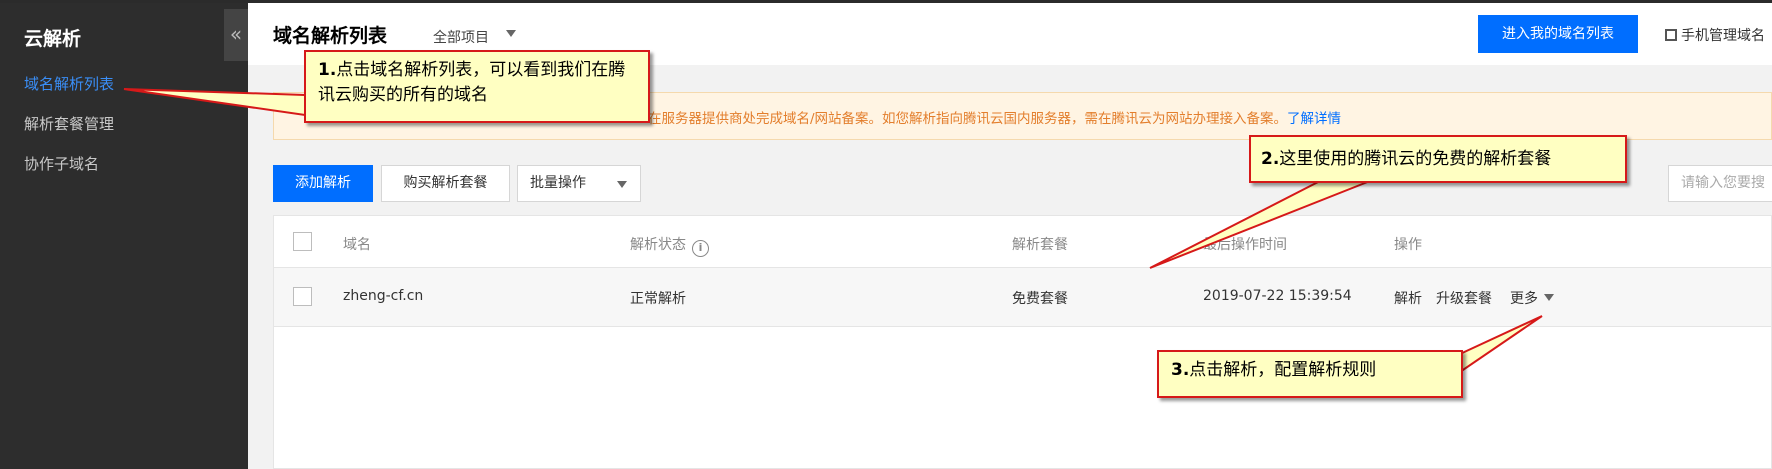 This screenshot has width=1772, height=469. I want to click on sidebar-brand: 云解析, so click(53, 39).